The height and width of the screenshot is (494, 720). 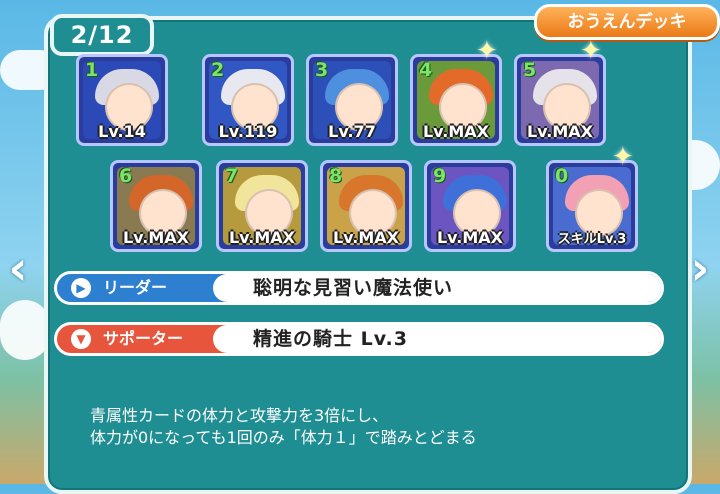 What do you see at coordinates (562, 176) in the screenshot?
I see `card-slot-number: 0` at bounding box center [562, 176].